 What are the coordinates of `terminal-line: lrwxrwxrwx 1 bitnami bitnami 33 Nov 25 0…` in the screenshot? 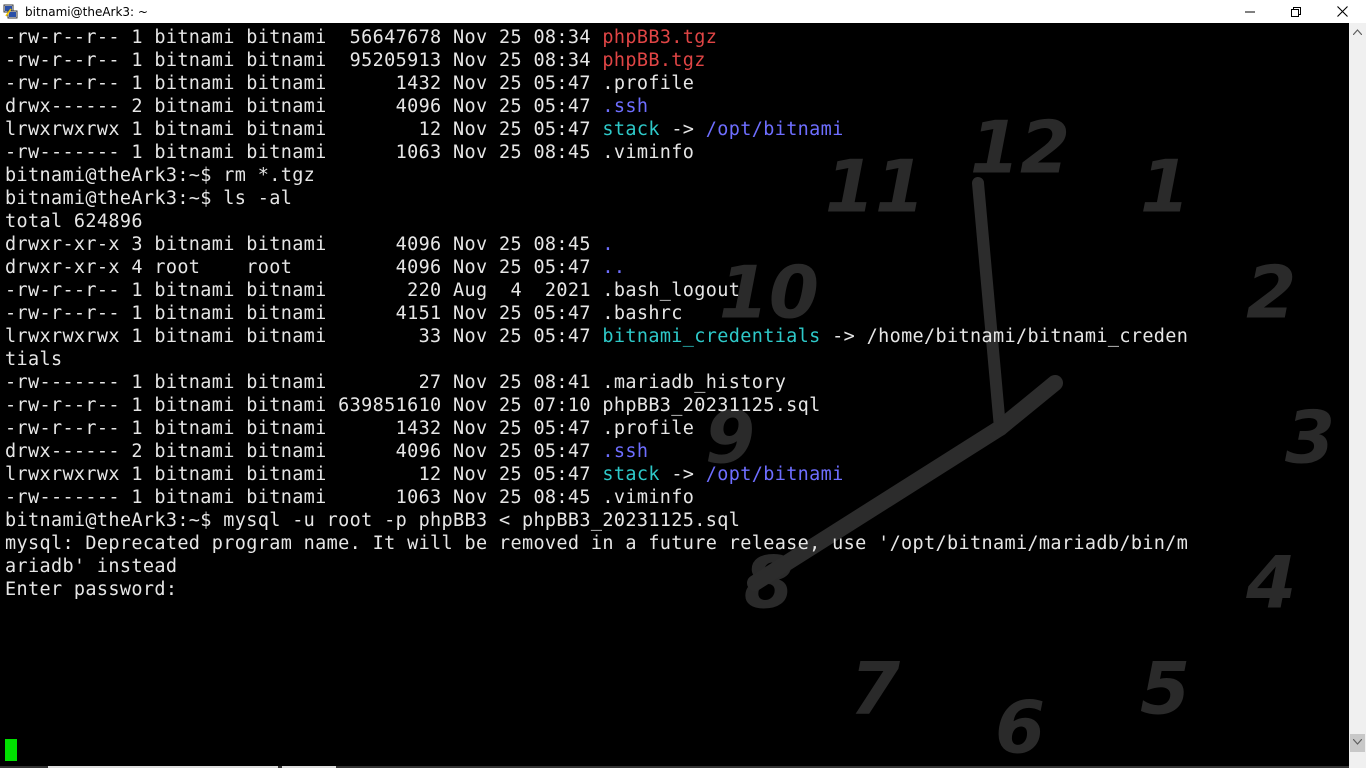 It's located at (596, 336).